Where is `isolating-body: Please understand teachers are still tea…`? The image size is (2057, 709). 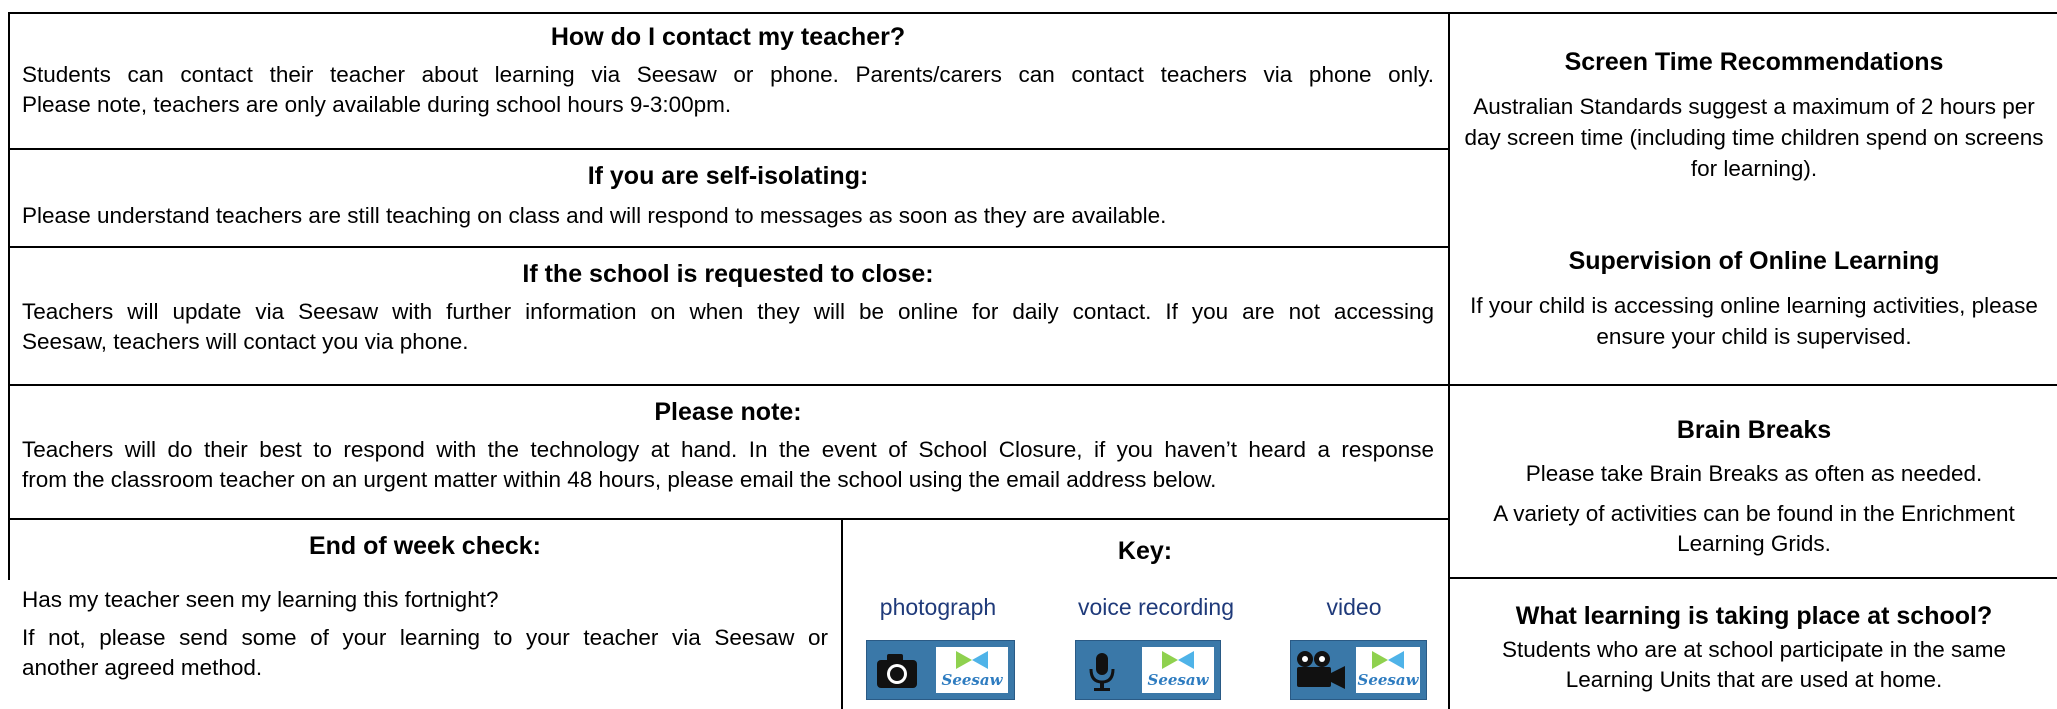
isolating-body: Please understand teachers are still tea… is located at coordinates (594, 215).